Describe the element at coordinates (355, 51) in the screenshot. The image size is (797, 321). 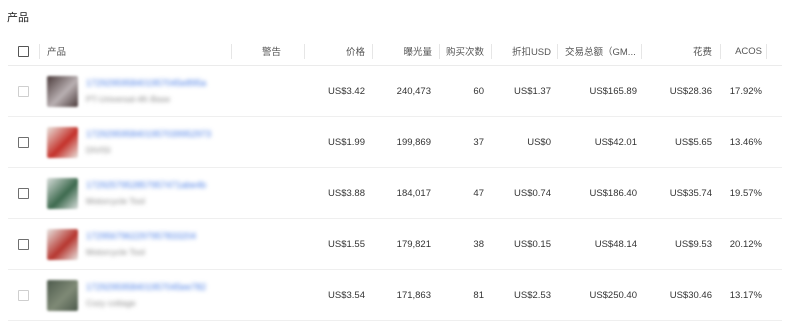
I see `header-price: 价格` at that location.